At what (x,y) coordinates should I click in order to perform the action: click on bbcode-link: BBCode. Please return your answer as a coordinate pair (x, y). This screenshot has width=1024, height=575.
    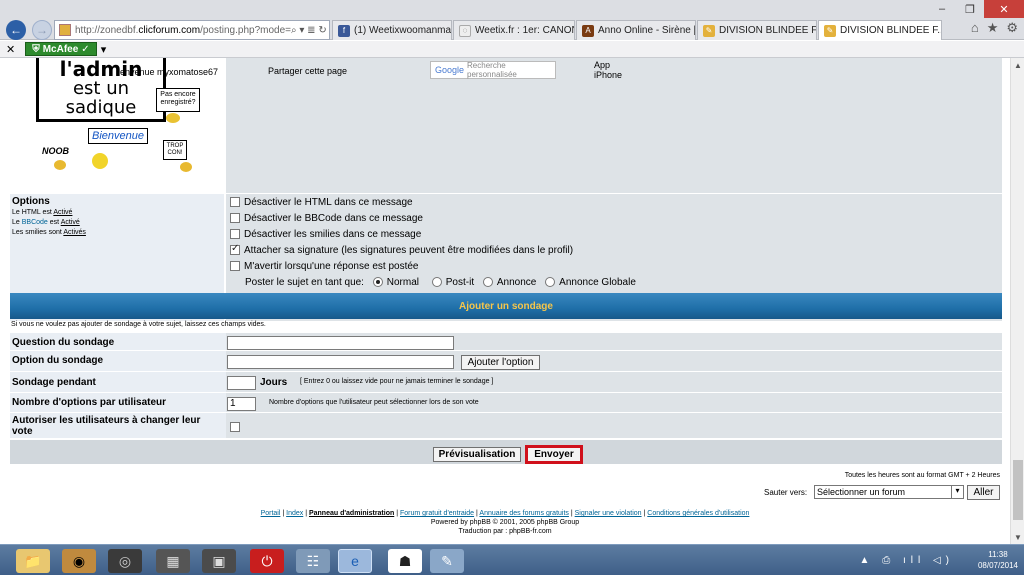
    Looking at the image, I should click on (35, 222).